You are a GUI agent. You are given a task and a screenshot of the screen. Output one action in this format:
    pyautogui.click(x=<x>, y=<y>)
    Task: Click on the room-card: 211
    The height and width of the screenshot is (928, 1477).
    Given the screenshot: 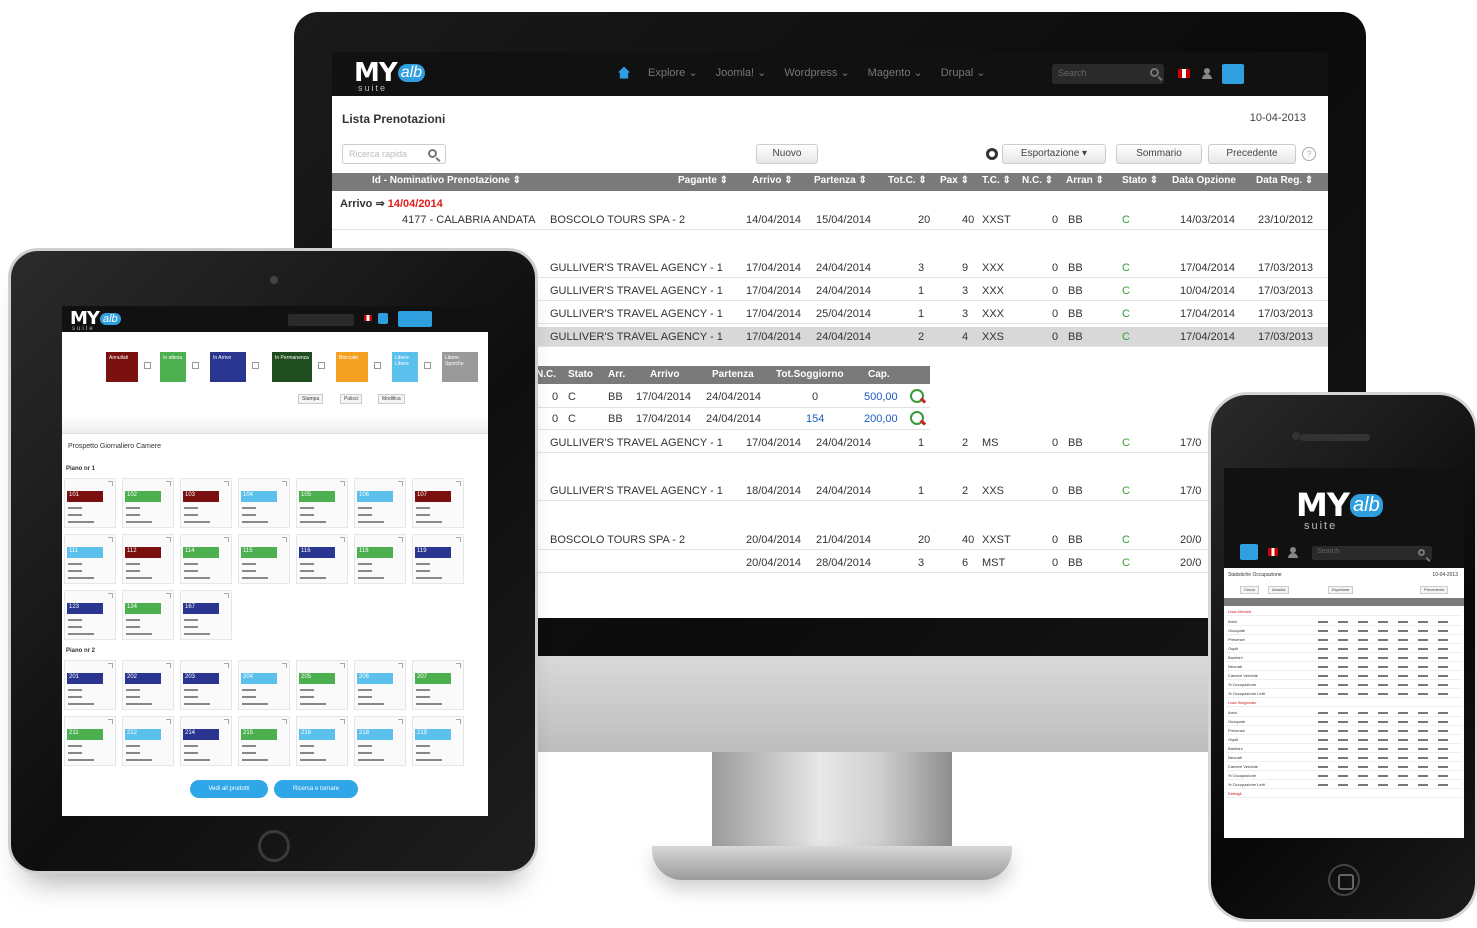 What is the action you would take?
    pyautogui.click(x=90, y=741)
    